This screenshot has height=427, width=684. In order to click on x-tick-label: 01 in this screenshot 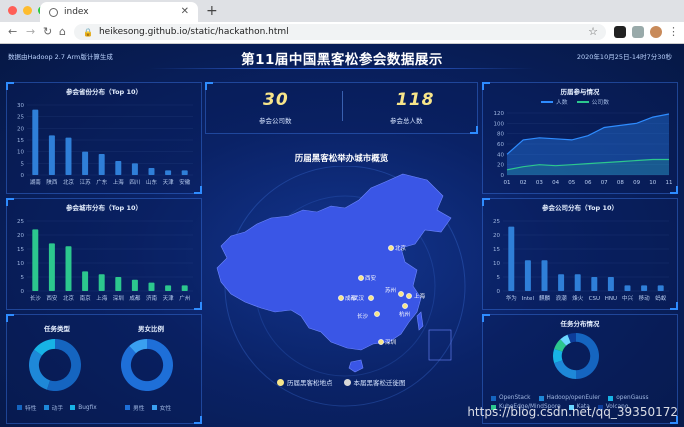, I will do `click(507, 183)`.